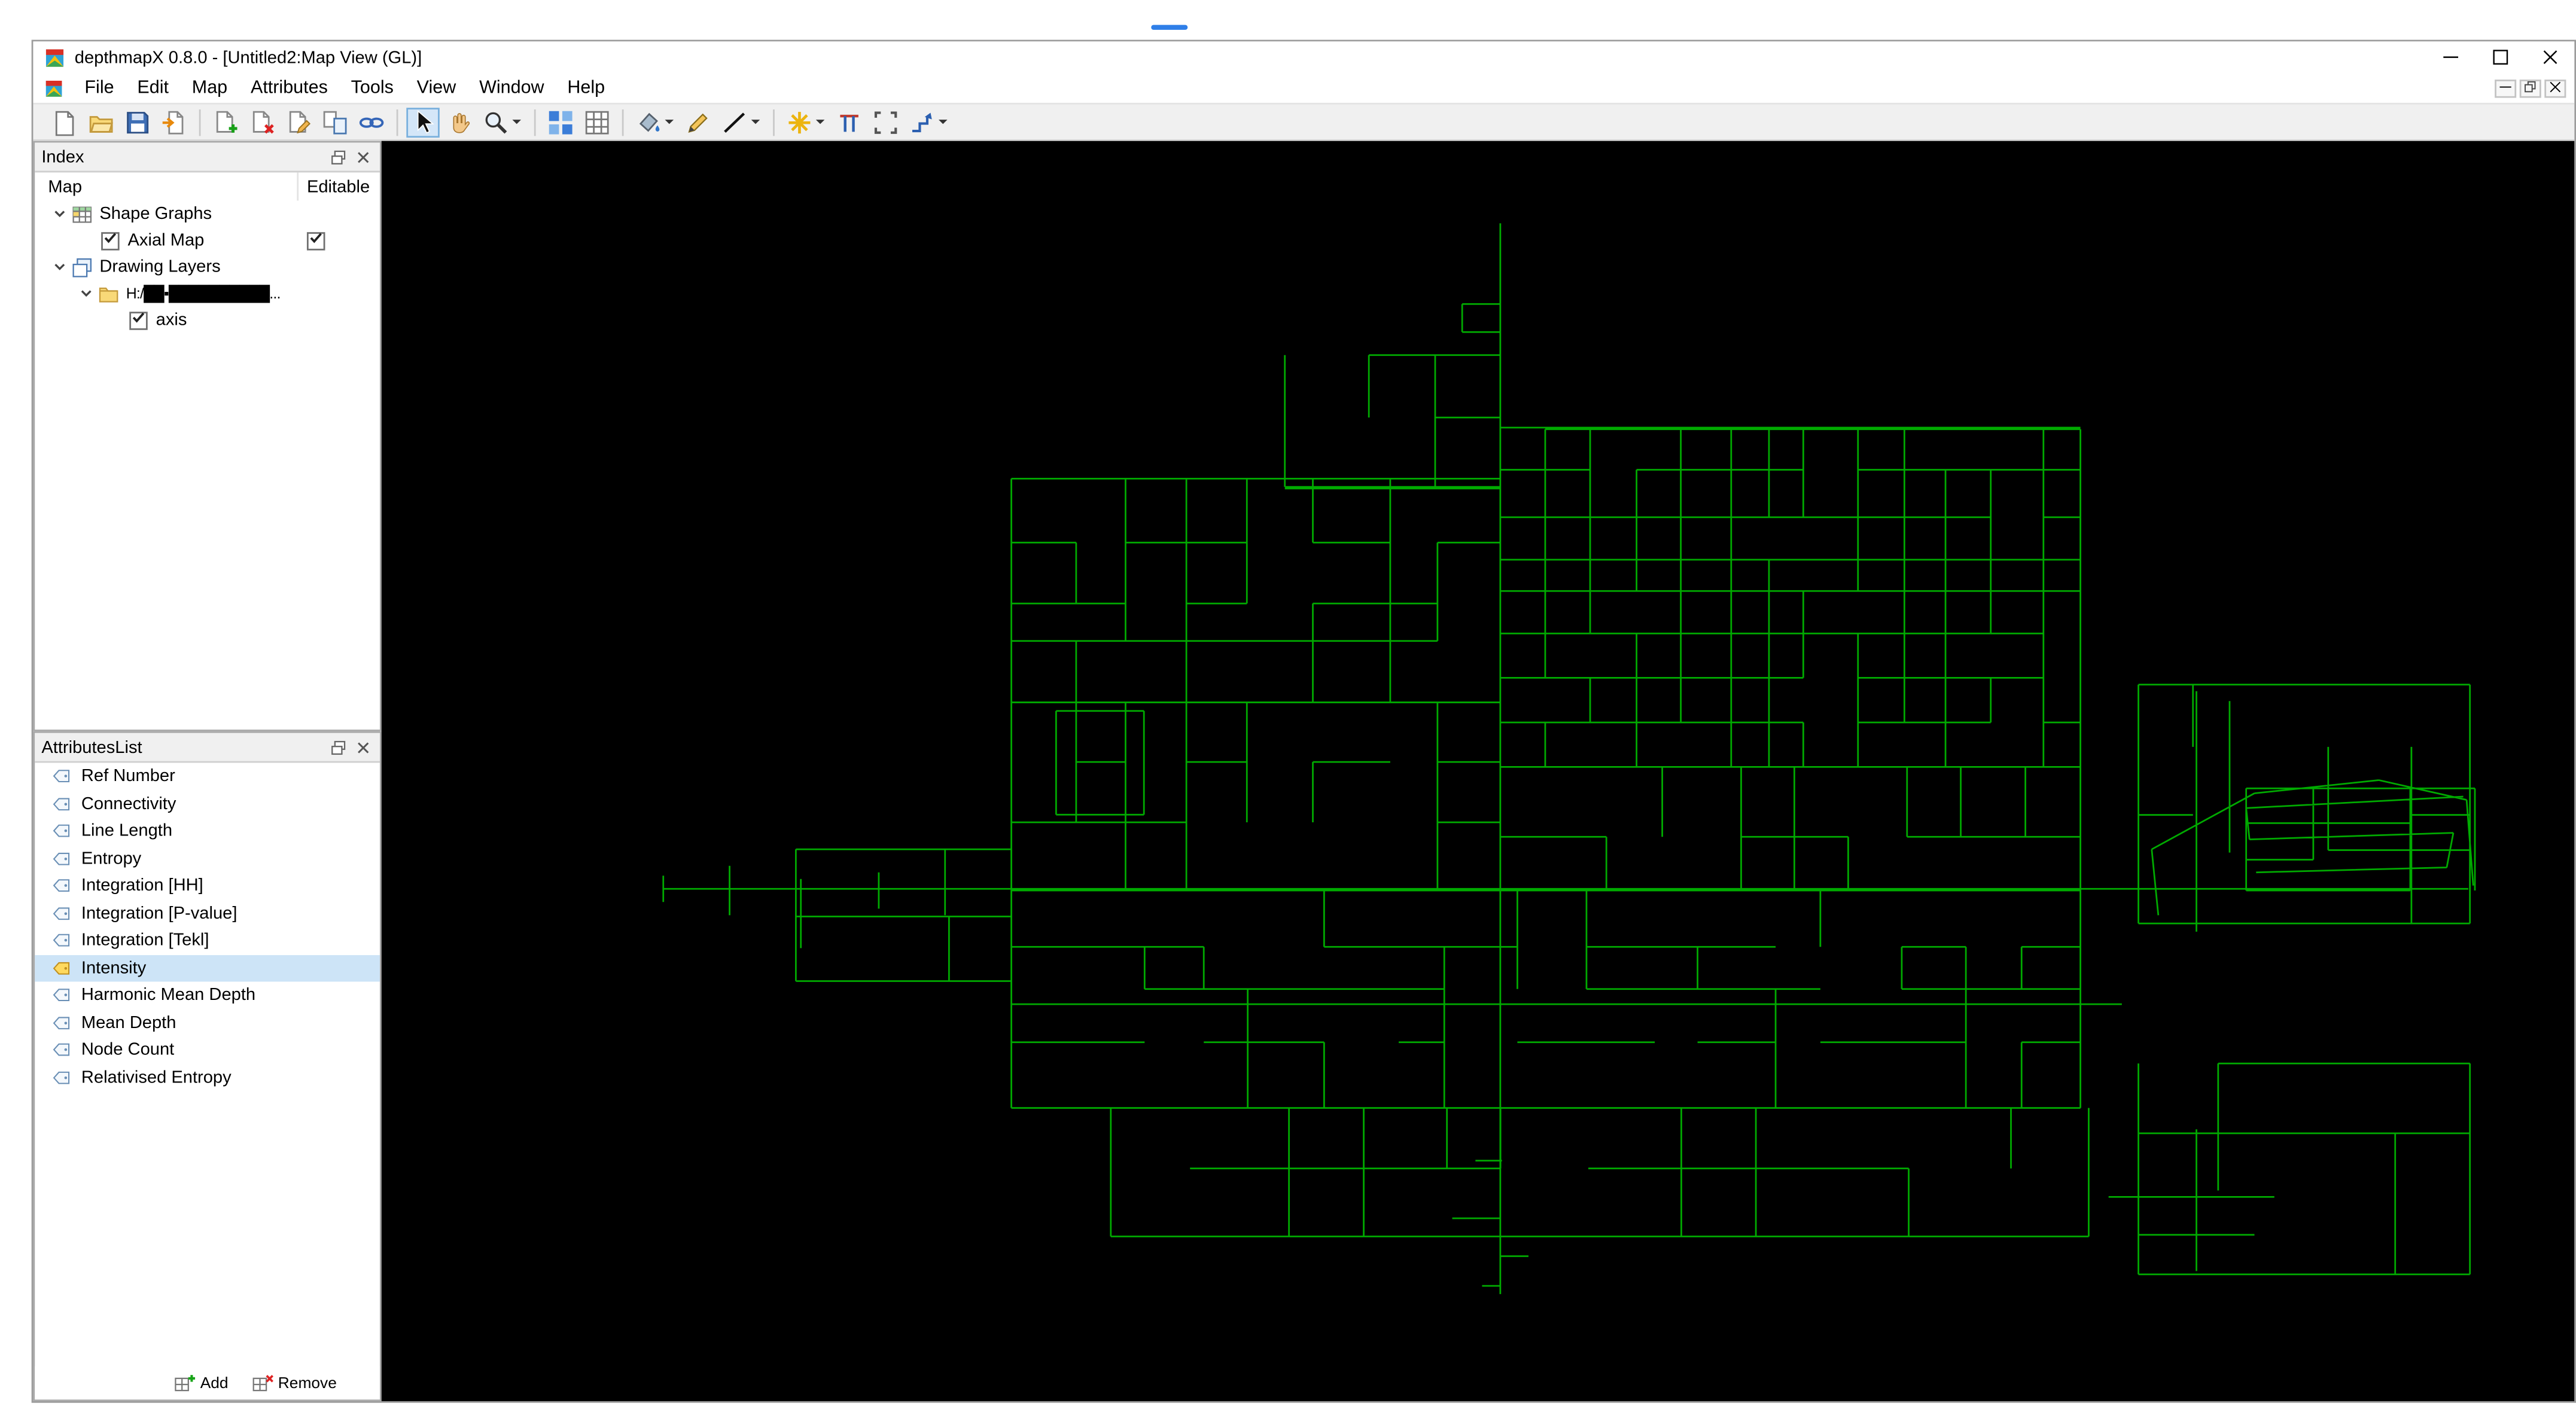 This screenshot has width=2576, height=1406. Describe the element at coordinates (207, 1022) in the screenshot. I see `attribute-item-mean-depth: Mean Depth` at that location.